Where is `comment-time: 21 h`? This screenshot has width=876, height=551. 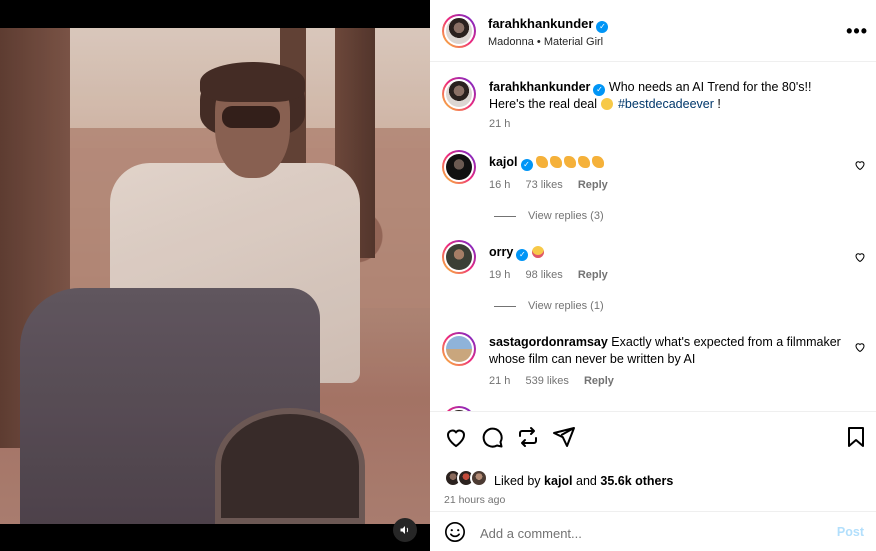 comment-time: 21 h is located at coordinates (500, 381).